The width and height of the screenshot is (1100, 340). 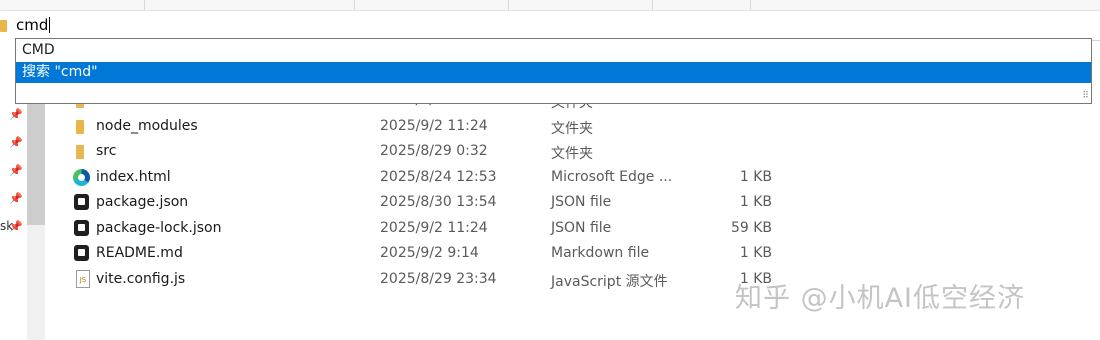 What do you see at coordinates (751, 227) in the screenshot?
I see `file-size: 59 KB` at bounding box center [751, 227].